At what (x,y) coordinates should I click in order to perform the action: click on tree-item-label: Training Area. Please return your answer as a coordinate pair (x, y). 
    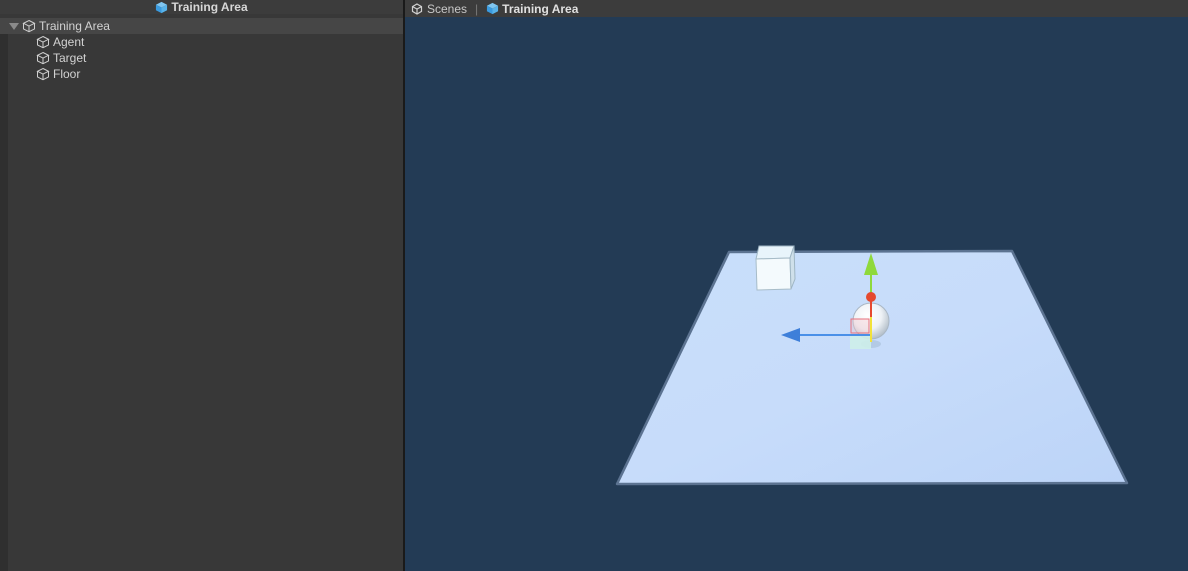
    Looking at the image, I should click on (74, 26).